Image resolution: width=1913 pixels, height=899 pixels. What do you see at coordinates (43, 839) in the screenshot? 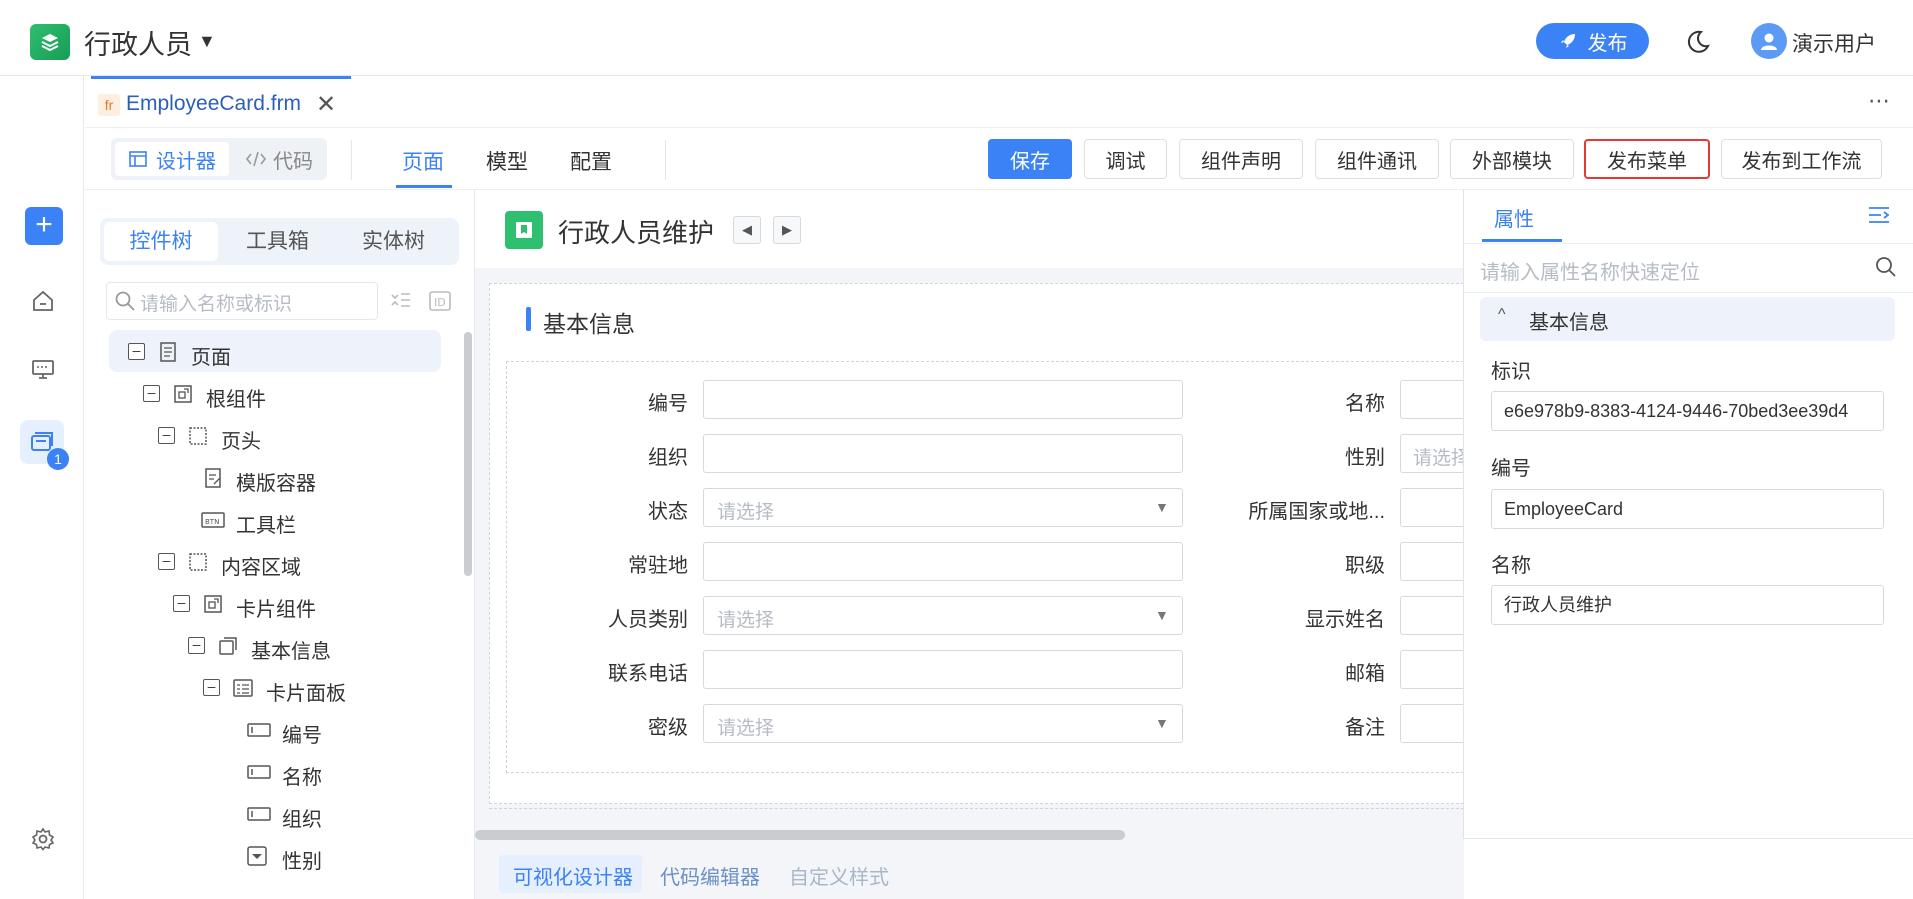
I see `settings-gear-icon` at bounding box center [43, 839].